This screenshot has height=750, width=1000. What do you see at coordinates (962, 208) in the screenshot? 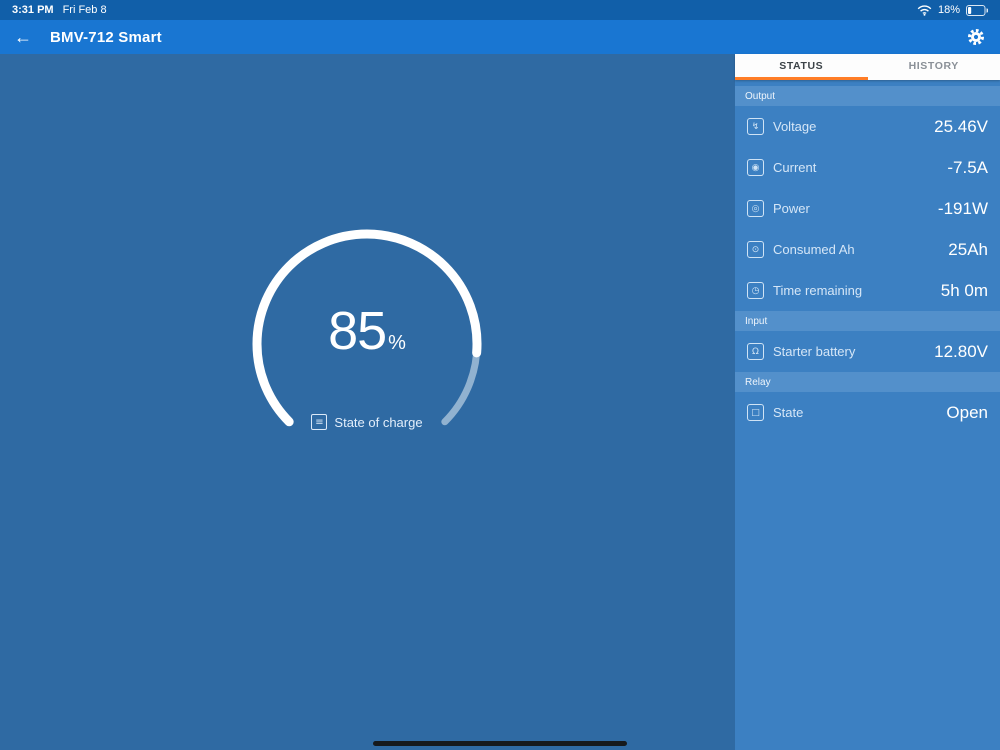
I see `row-value: -191W` at bounding box center [962, 208].